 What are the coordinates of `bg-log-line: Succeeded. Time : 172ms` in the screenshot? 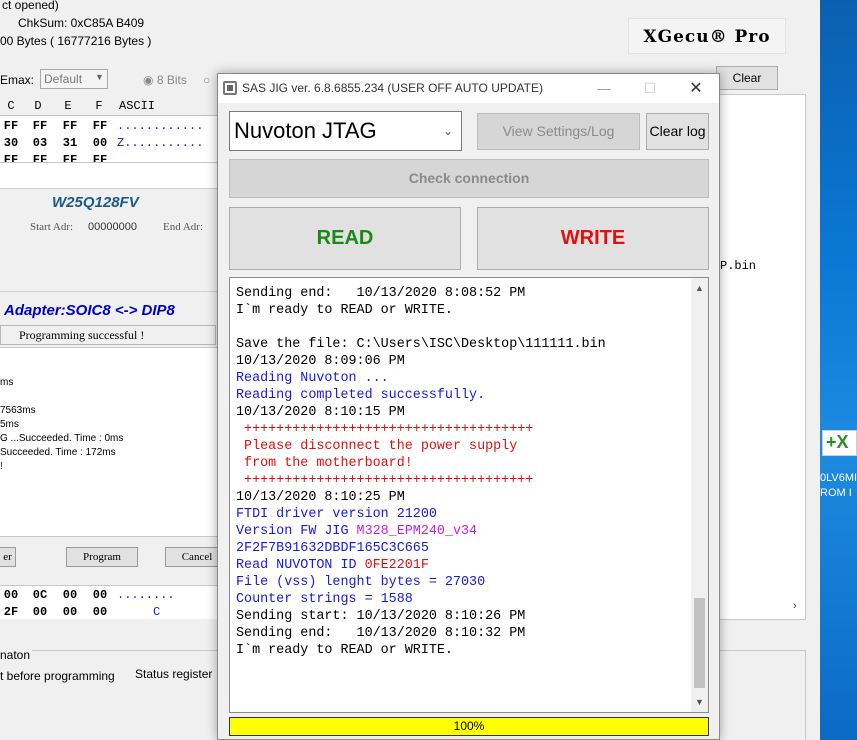 It's located at (58, 452).